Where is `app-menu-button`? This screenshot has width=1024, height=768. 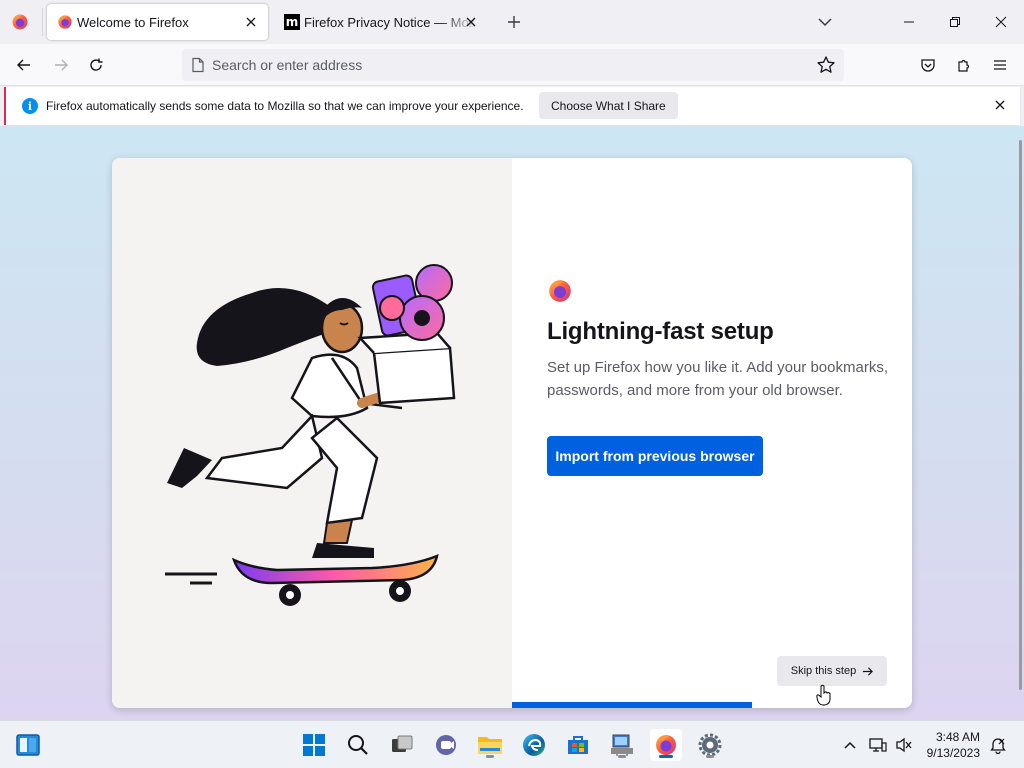 app-menu-button is located at coordinates (1000, 65).